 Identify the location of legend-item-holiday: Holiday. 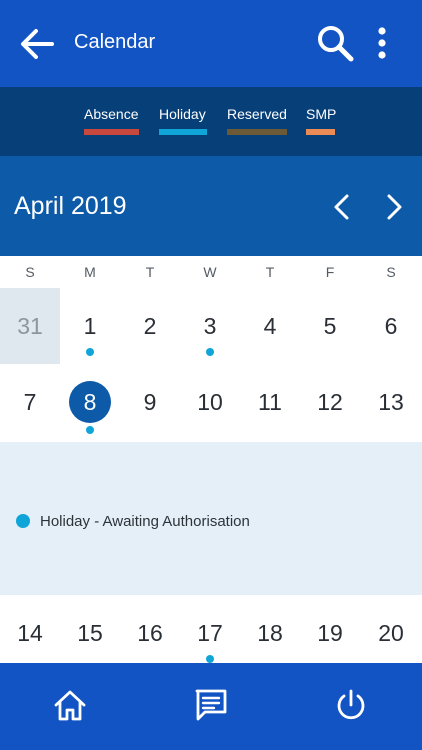
(183, 120).